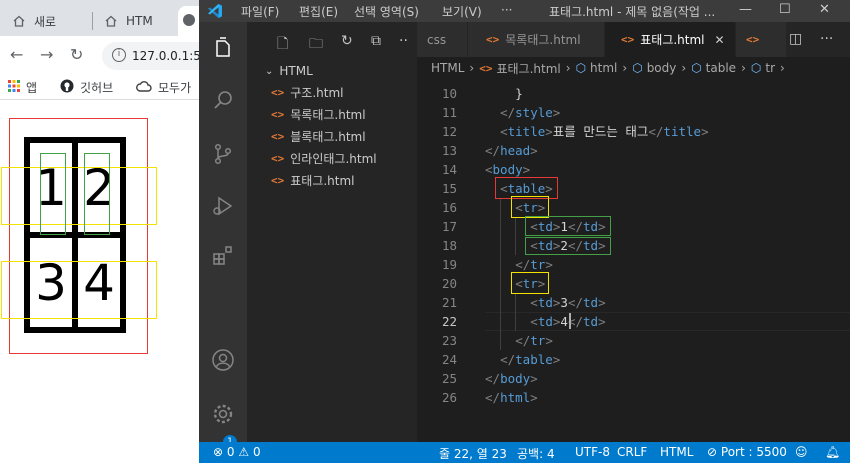 This screenshot has height=463, width=850. Describe the element at coordinates (449, 378) in the screenshot. I see `line-number: 25` at that location.